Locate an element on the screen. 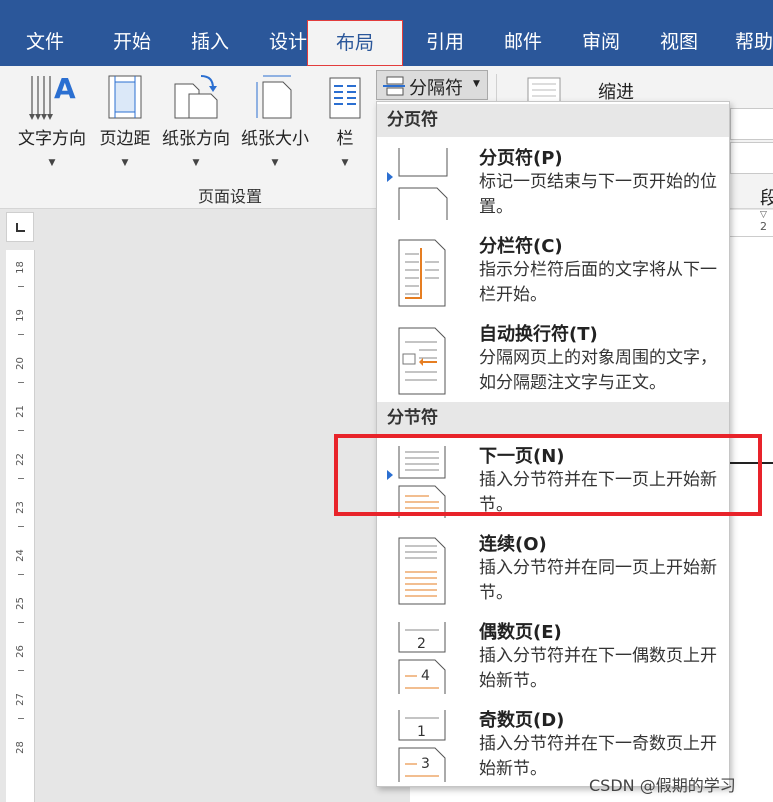  margins-button: 页边距 ▼ is located at coordinates (125, 121).